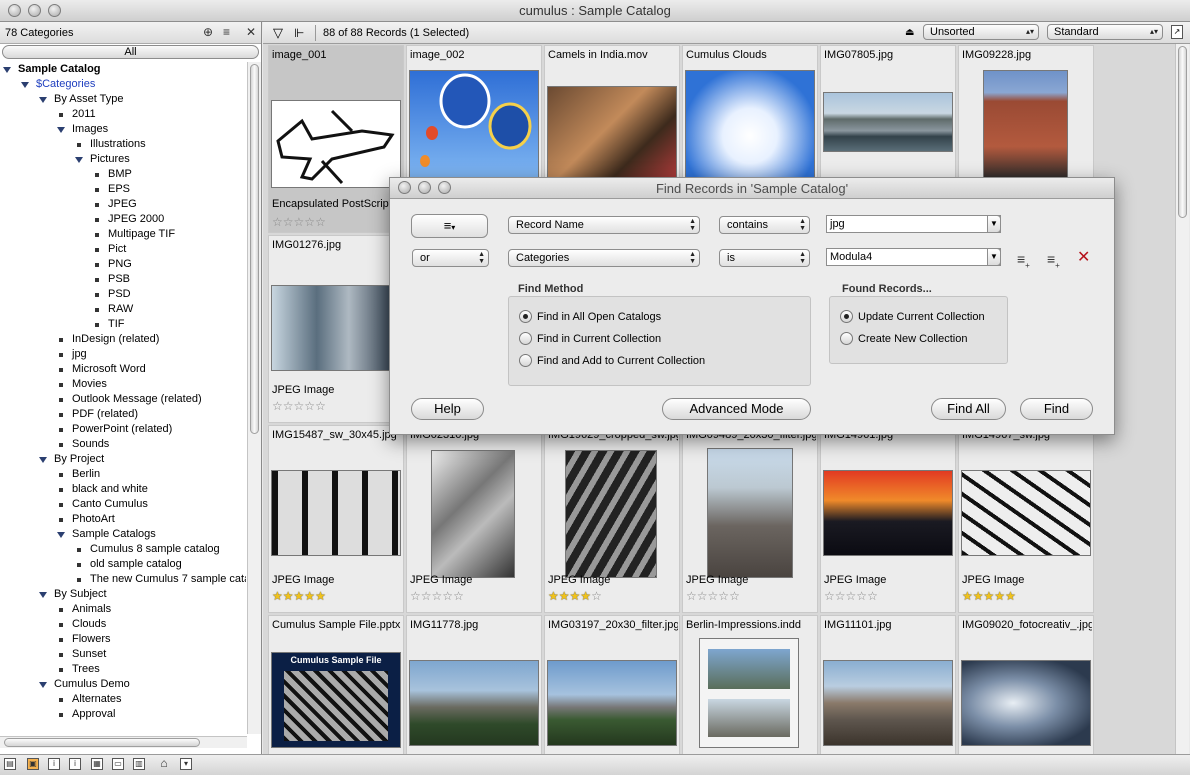 The image size is (1190, 775). Describe the element at coordinates (123, 339) in the screenshot. I see `tree-item: InDesign (related)` at that location.